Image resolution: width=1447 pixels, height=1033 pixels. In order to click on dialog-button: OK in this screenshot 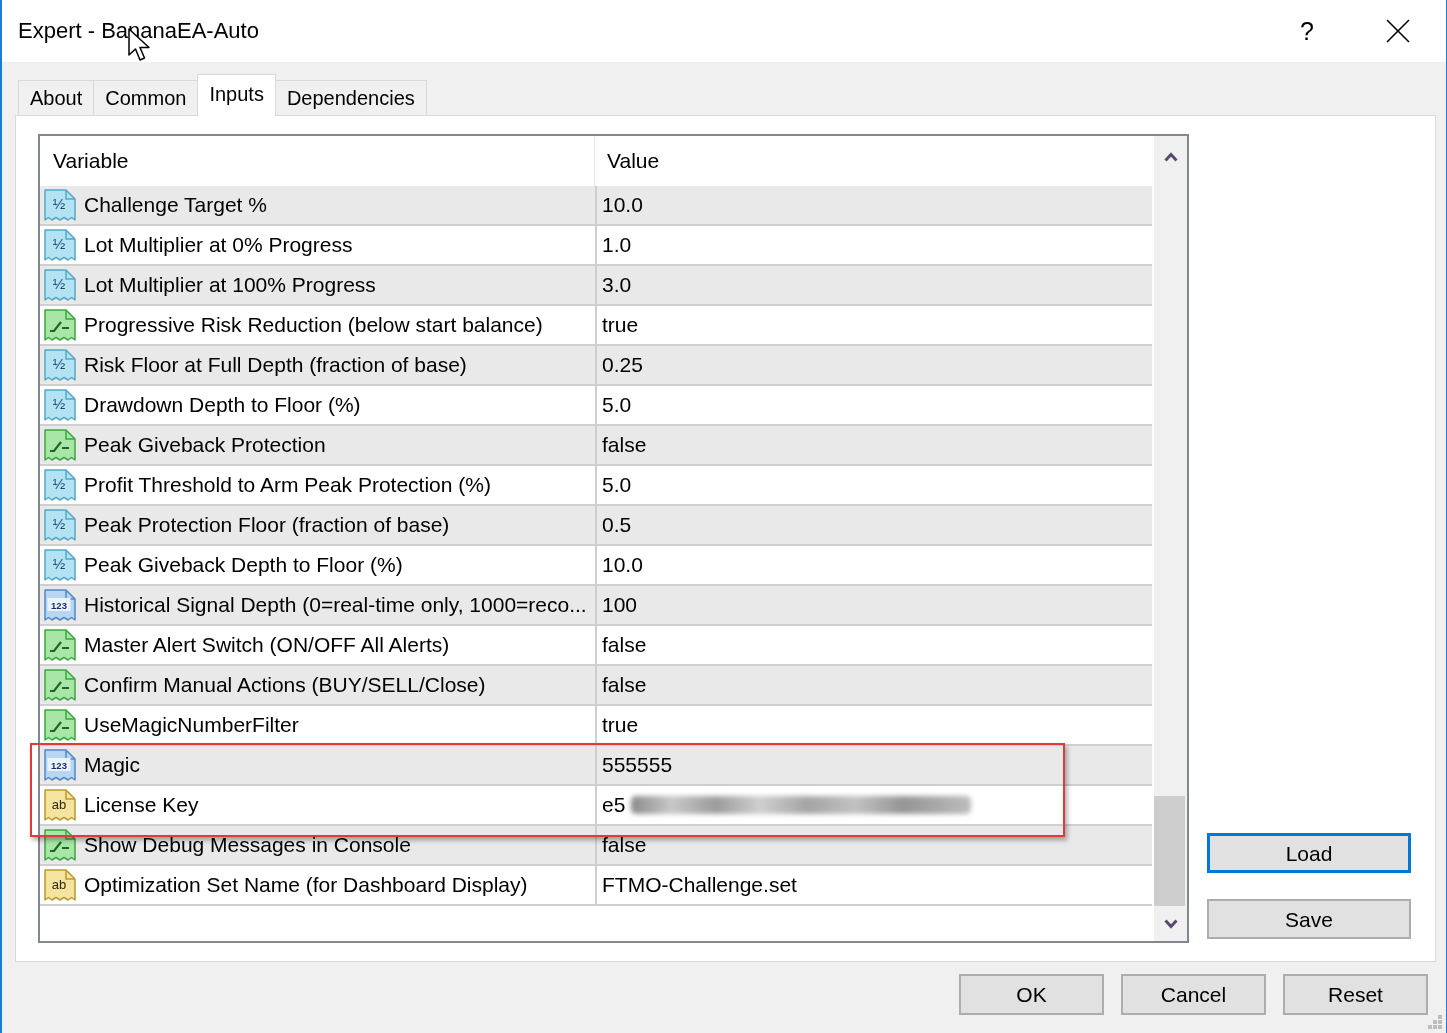, I will do `click(1031, 994)`.